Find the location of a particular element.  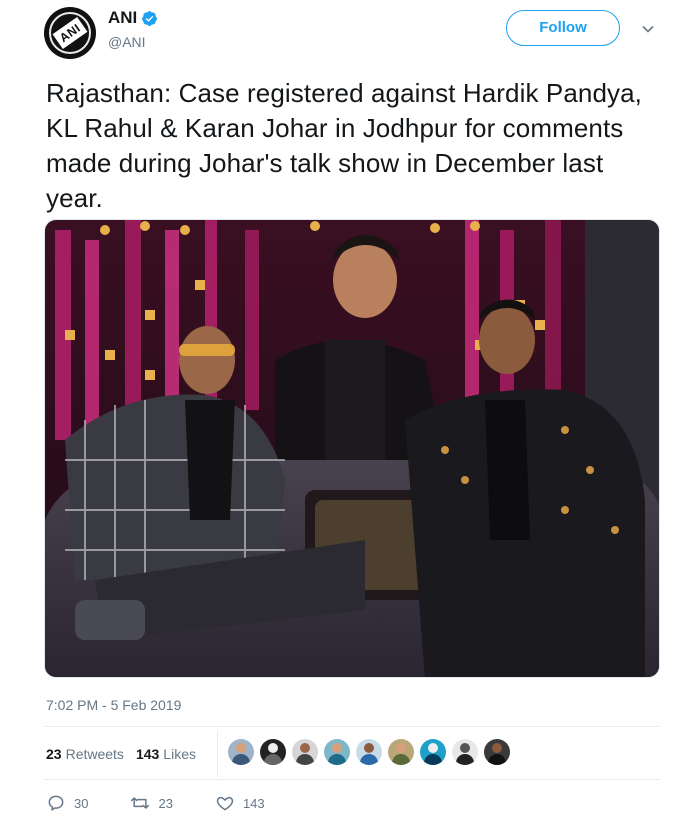

heart-icon is located at coordinates (225, 803).